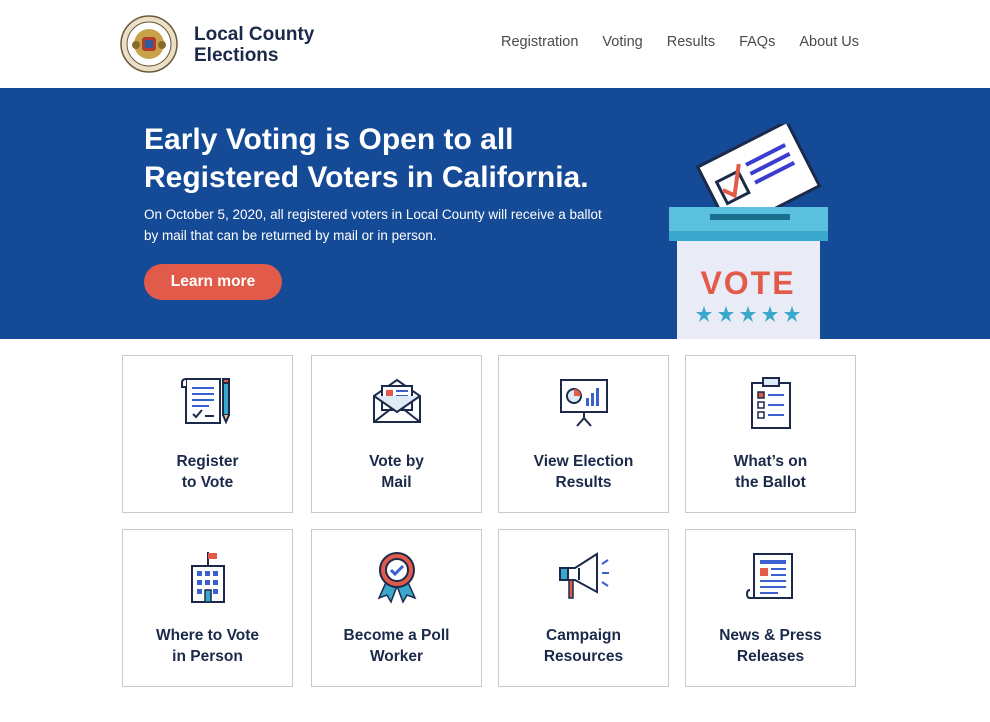  Describe the element at coordinates (747, 283) in the screenshot. I see `vote-art-text: VOTE` at that location.